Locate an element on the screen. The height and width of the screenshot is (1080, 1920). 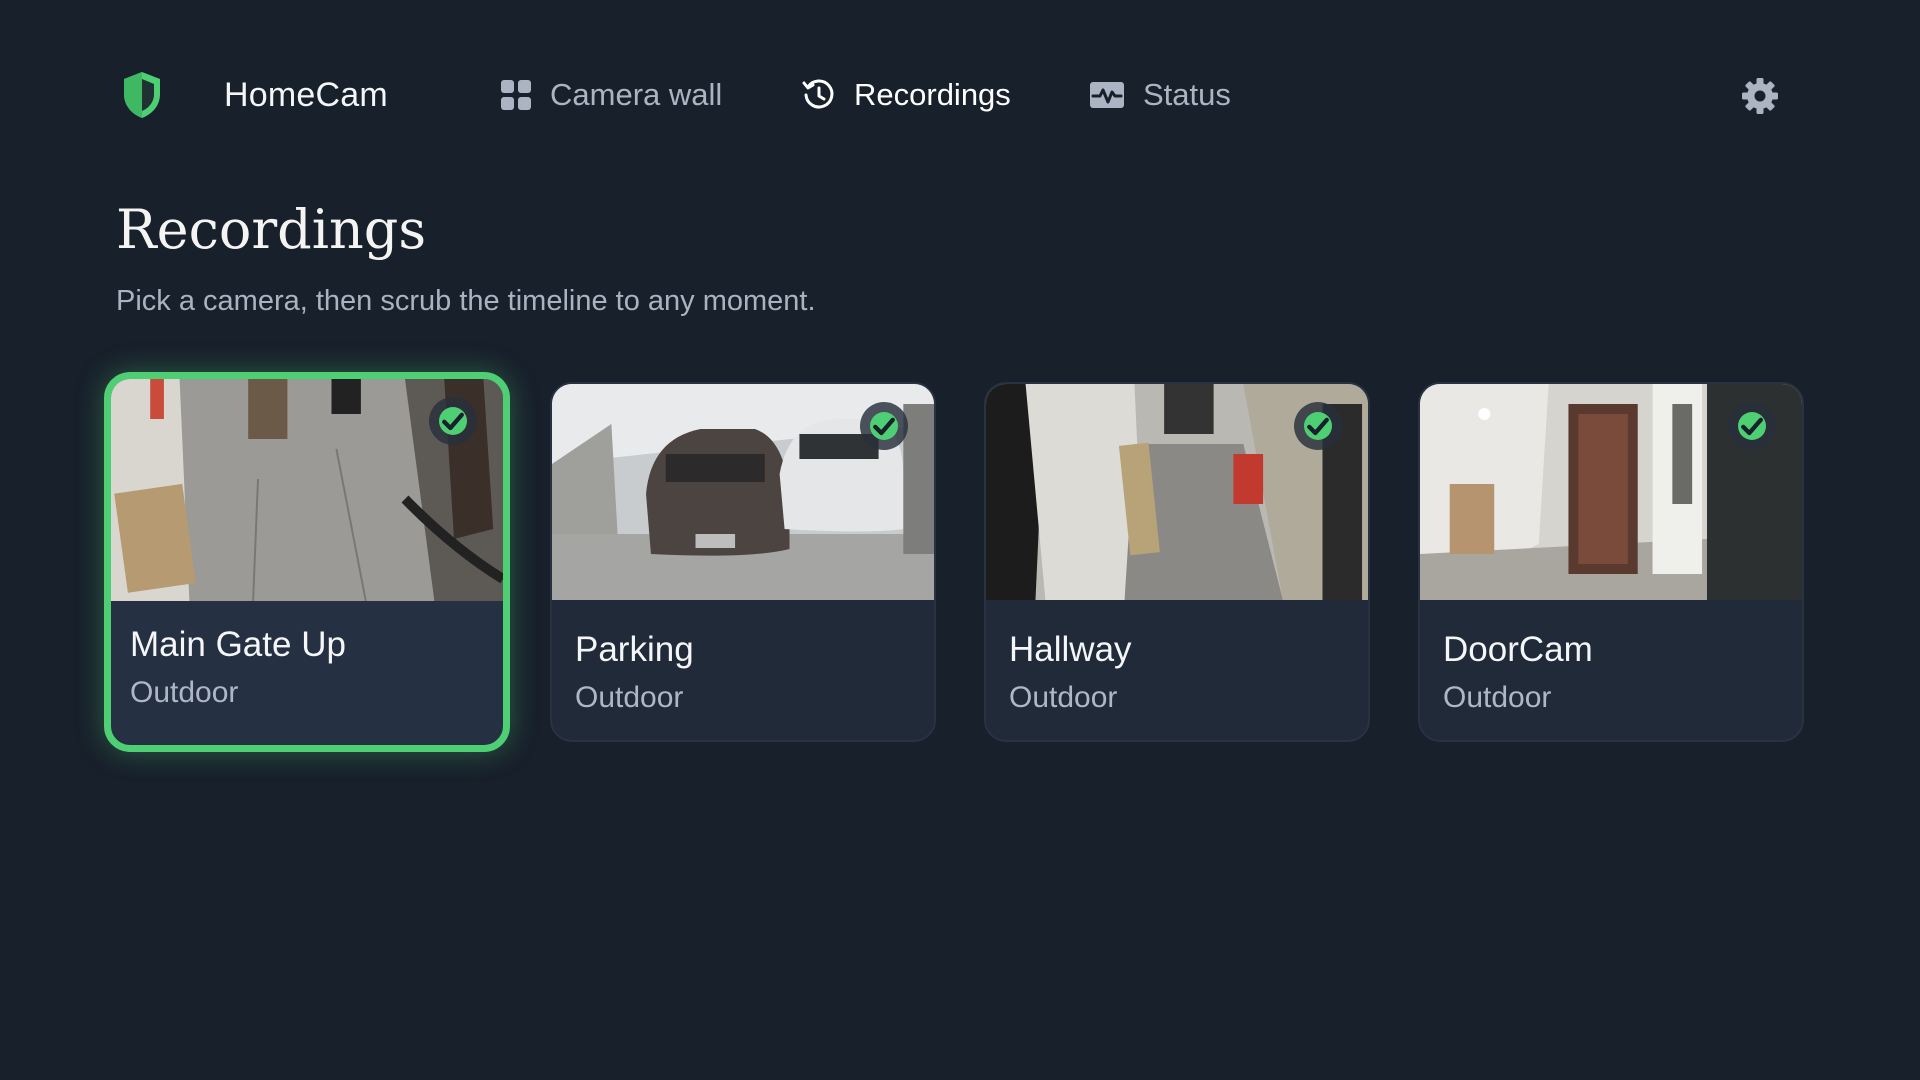
grid-icon is located at coordinates (516, 95).